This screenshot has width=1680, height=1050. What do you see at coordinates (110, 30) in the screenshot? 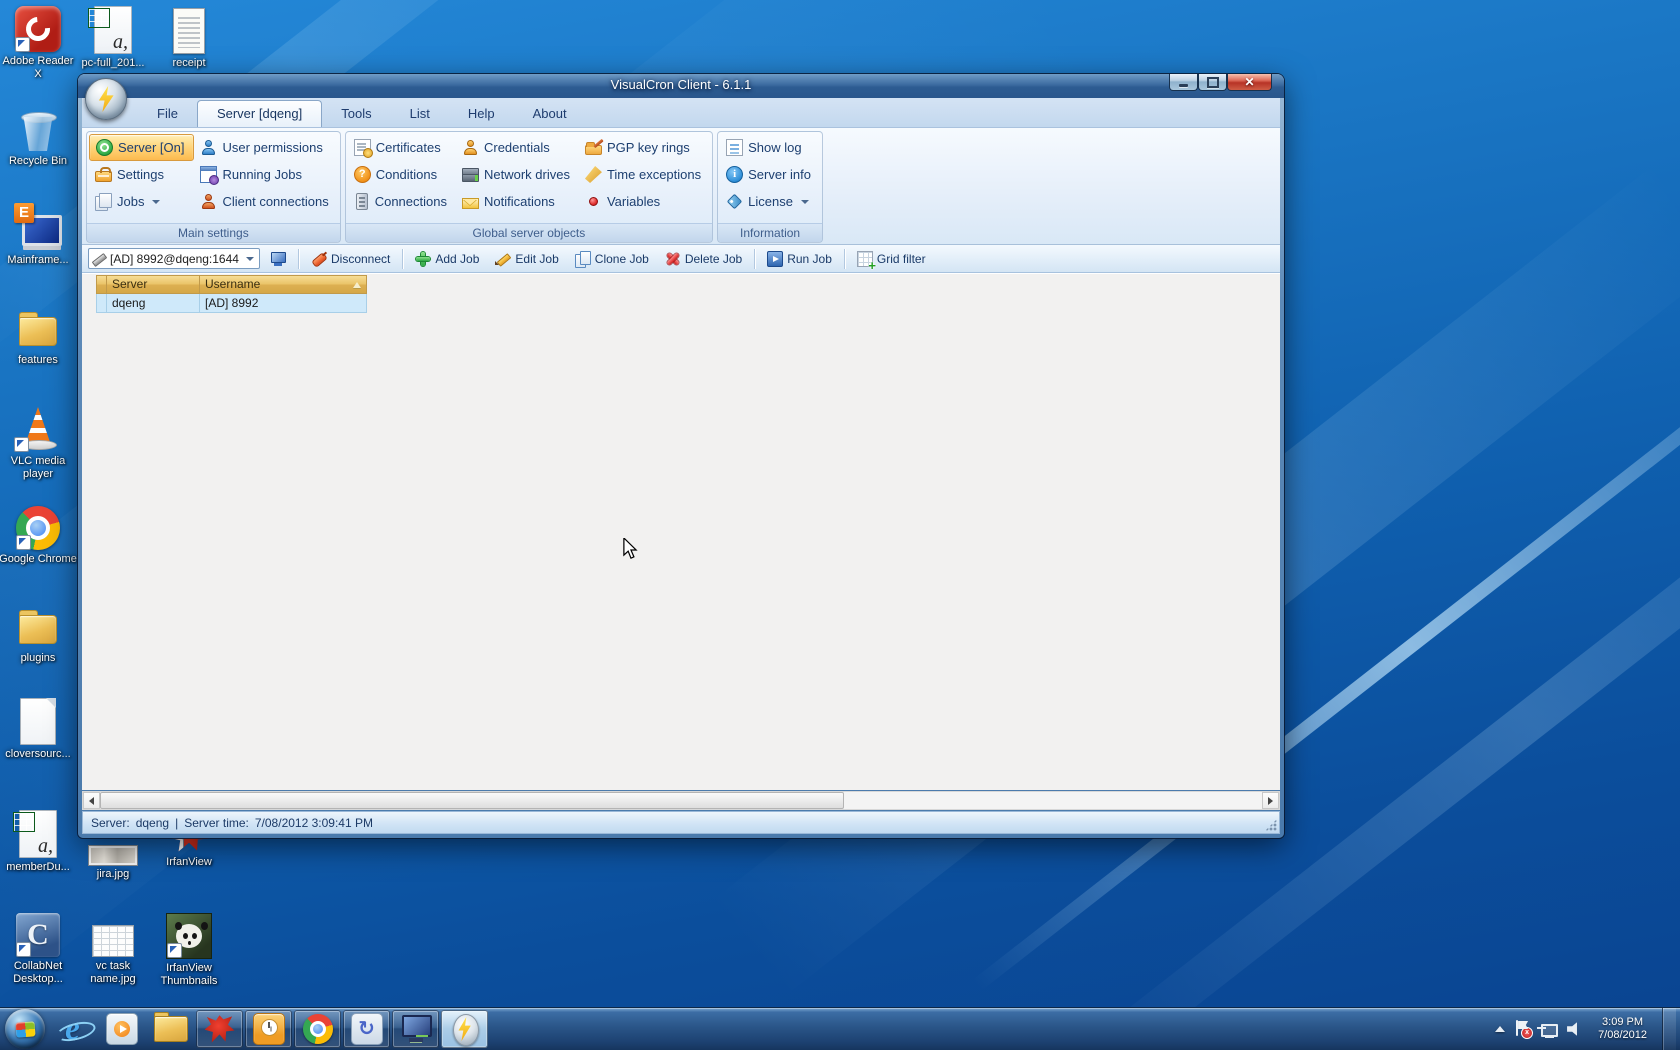
I see `excel-document-icon` at bounding box center [110, 30].